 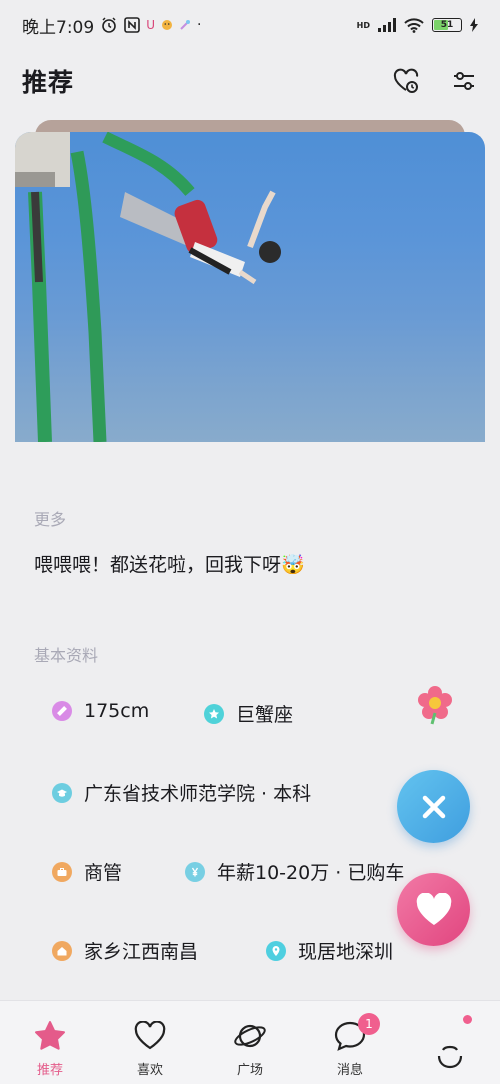 I want to click on tab-recommend: 推荐, so click(x=50, y=1042).